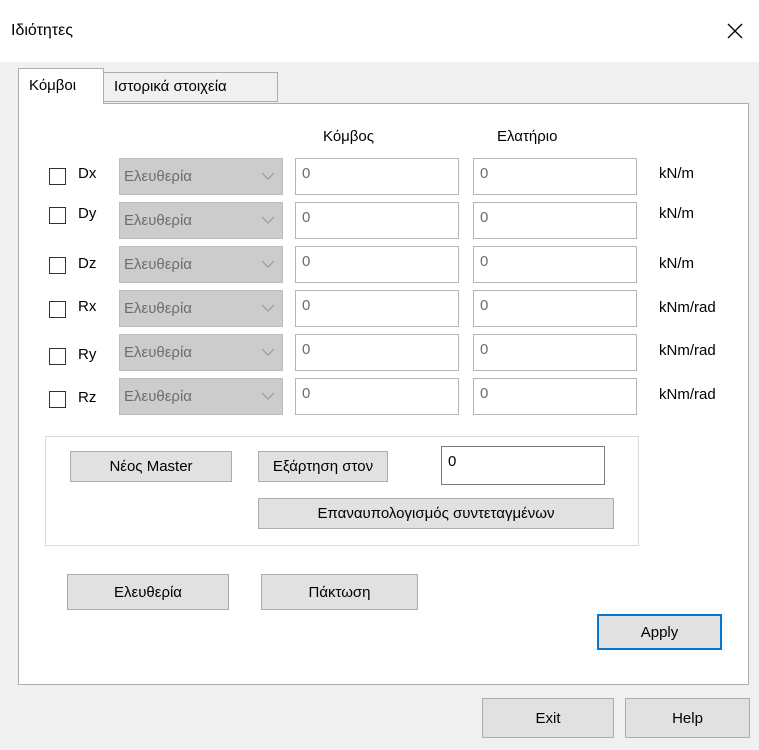  I want to click on free-button: Ελευθερία, so click(148, 592).